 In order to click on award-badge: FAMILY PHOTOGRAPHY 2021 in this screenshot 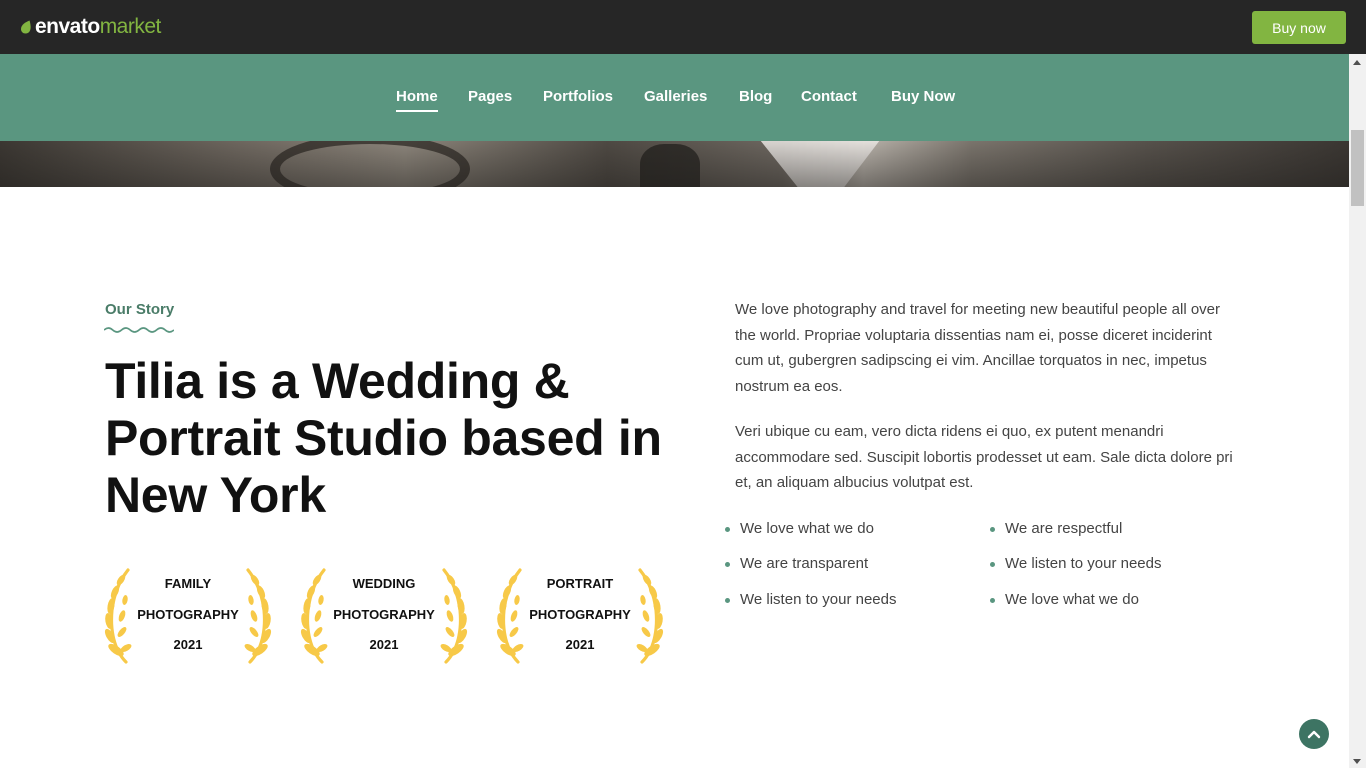, I will do `click(188, 617)`.